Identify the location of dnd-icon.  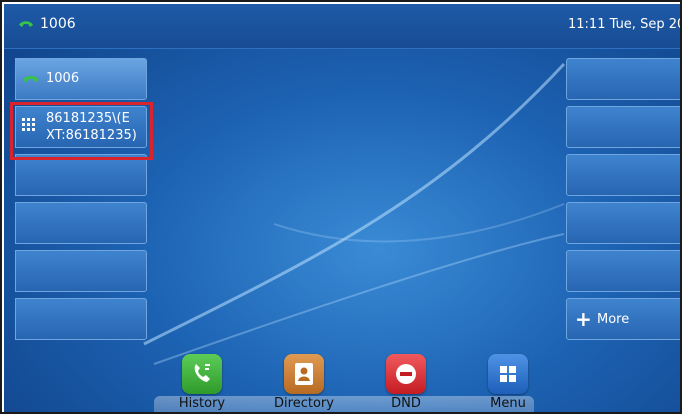
(406, 374).